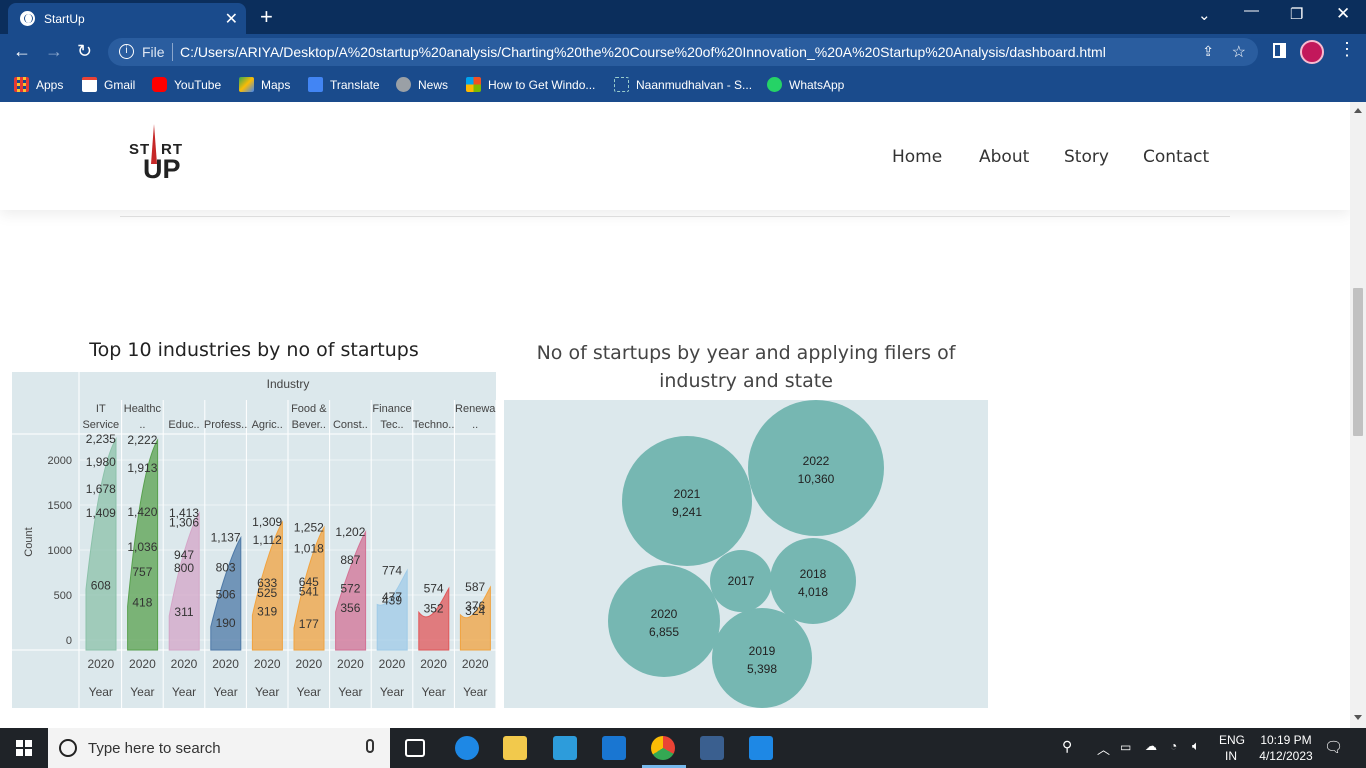 The width and height of the screenshot is (1366, 768). I want to click on y-tick-label: 1500, so click(60, 506).